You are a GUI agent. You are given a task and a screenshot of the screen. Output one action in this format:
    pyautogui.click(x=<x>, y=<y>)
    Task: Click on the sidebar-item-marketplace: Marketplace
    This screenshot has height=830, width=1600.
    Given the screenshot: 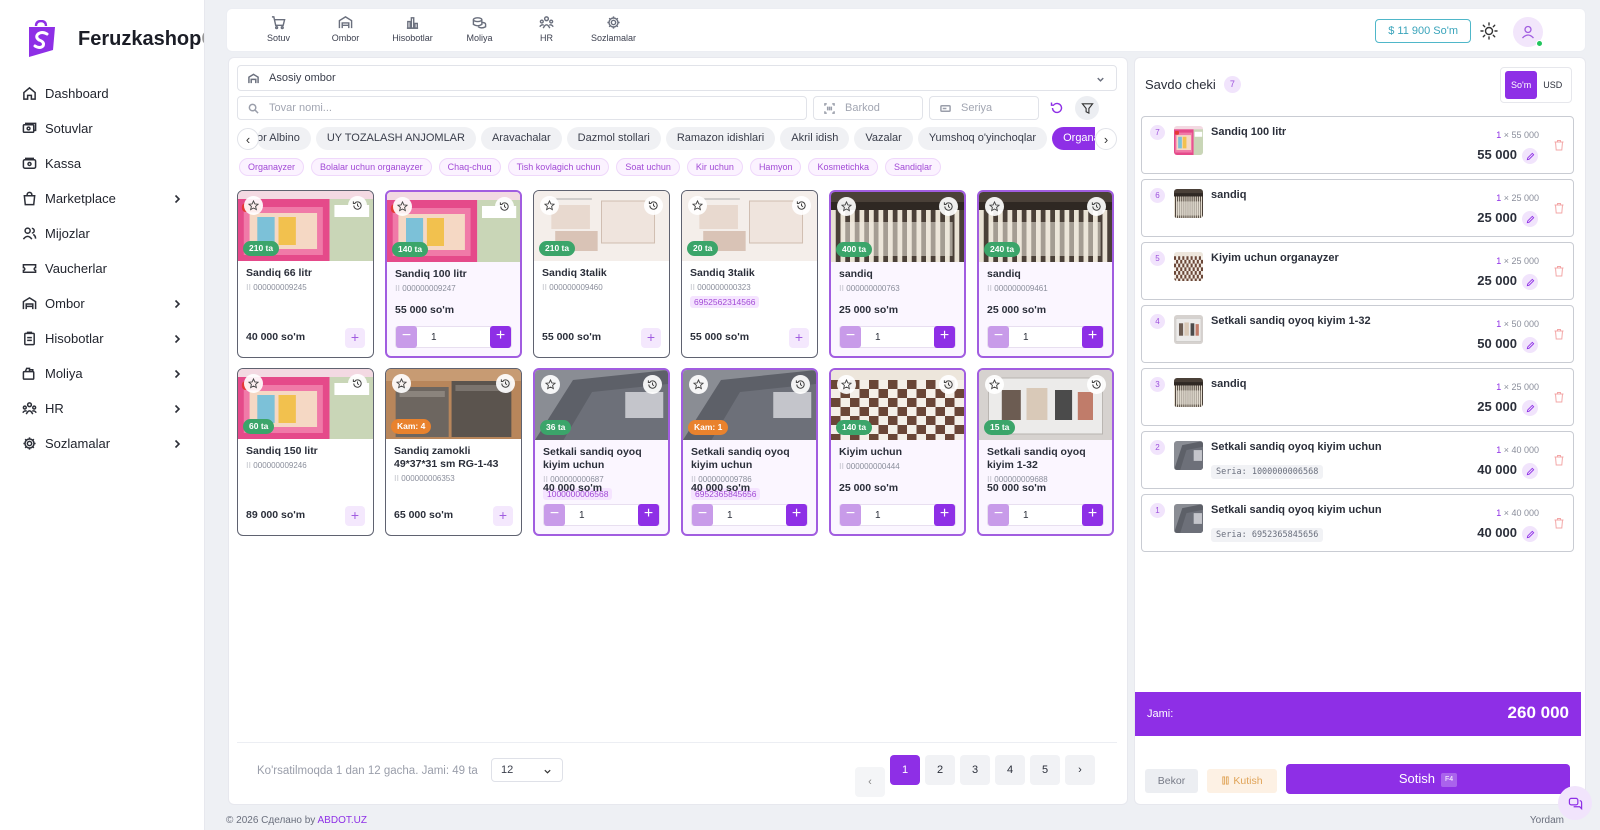 What is the action you would take?
    pyautogui.click(x=102, y=198)
    